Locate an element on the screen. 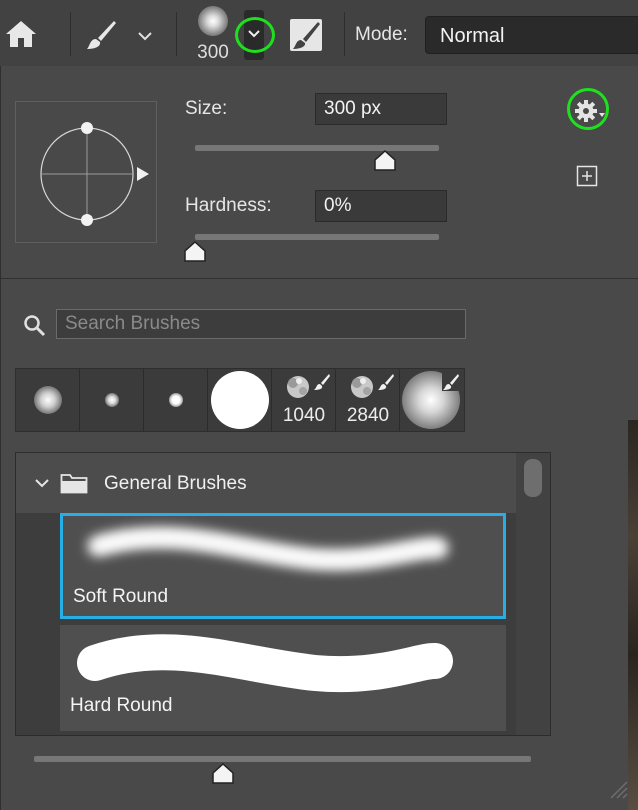 Image resolution: width=638 pixels, height=810 pixels. brush-preset-hard-round: Hard Round is located at coordinates (283, 678).